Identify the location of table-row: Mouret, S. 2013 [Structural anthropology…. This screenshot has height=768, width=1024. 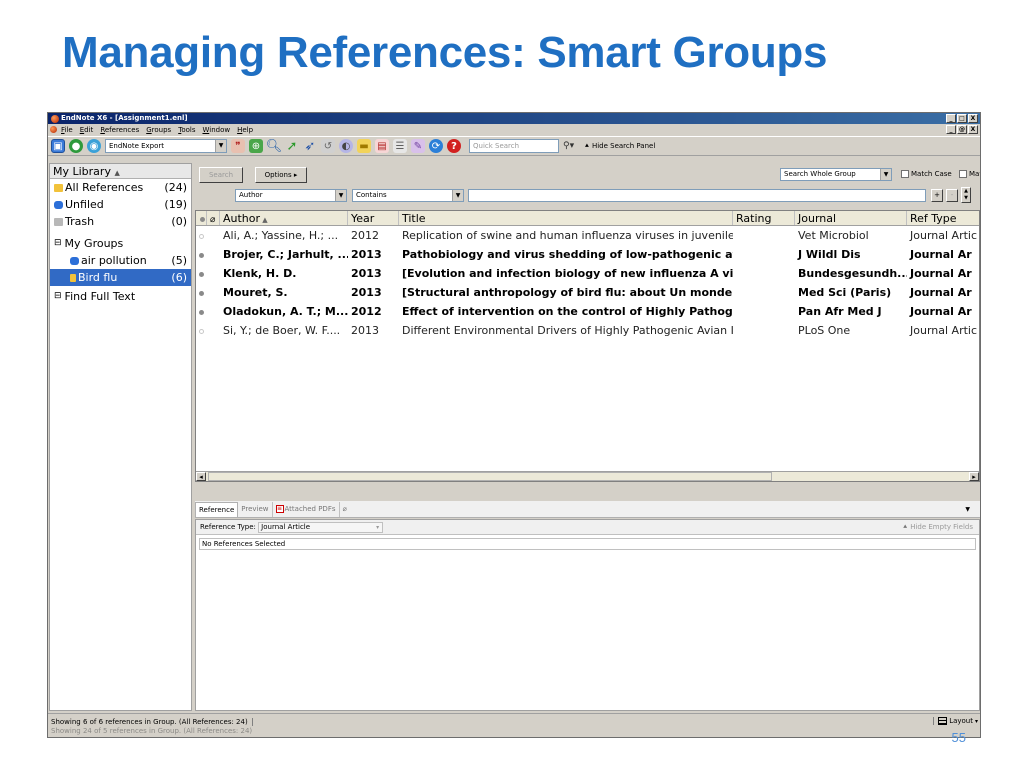
(587, 292).